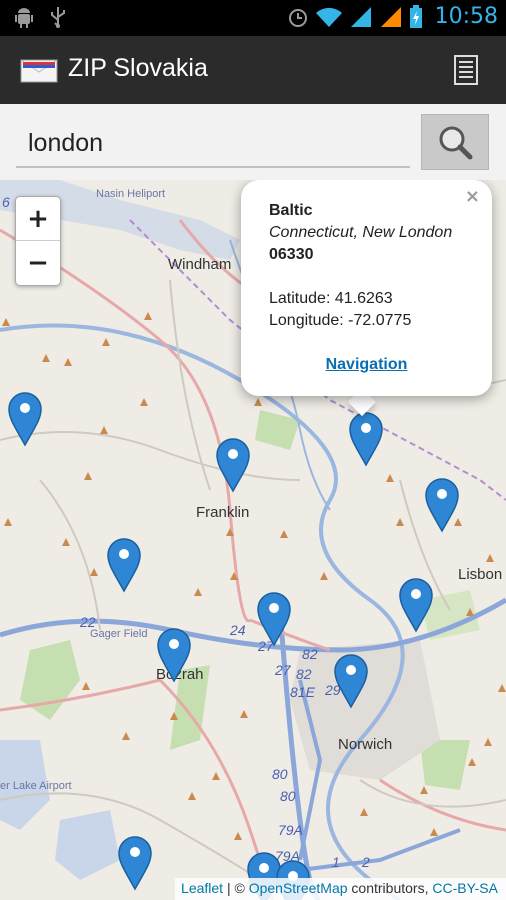 This screenshot has height=900, width=506. What do you see at coordinates (138, 68) in the screenshot?
I see `app-title: ZIP Slovakia` at bounding box center [138, 68].